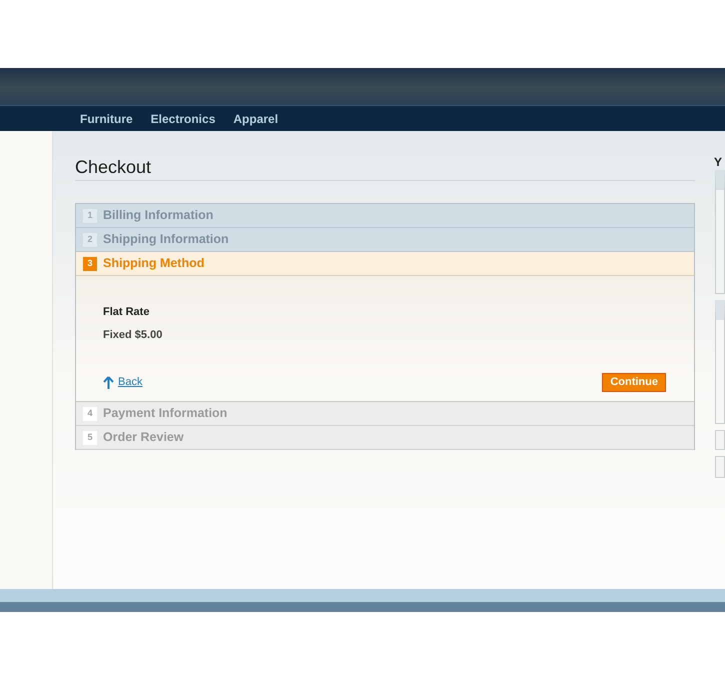 This screenshot has width=725, height=680. What do you see at coordinates (385, 168) in the screenshot?
I see `page-title: Checkout` at bounding box center [385, 168].